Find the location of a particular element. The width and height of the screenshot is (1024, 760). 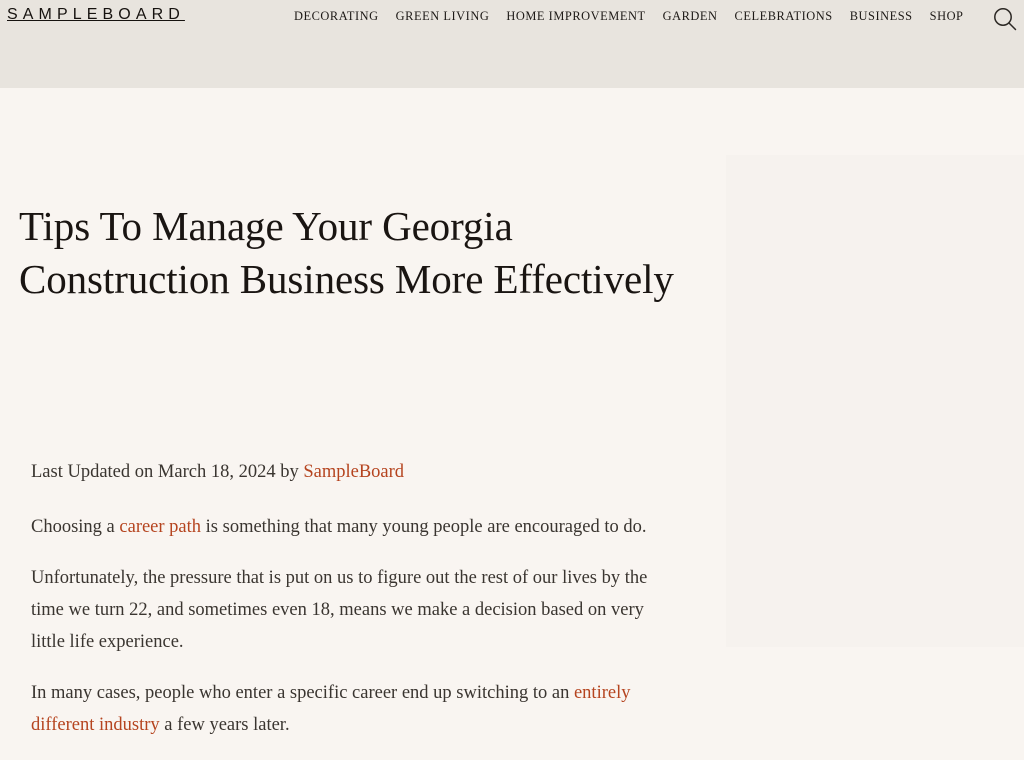

nav-item-shop: SHOP is located at coordinates (947, 16).